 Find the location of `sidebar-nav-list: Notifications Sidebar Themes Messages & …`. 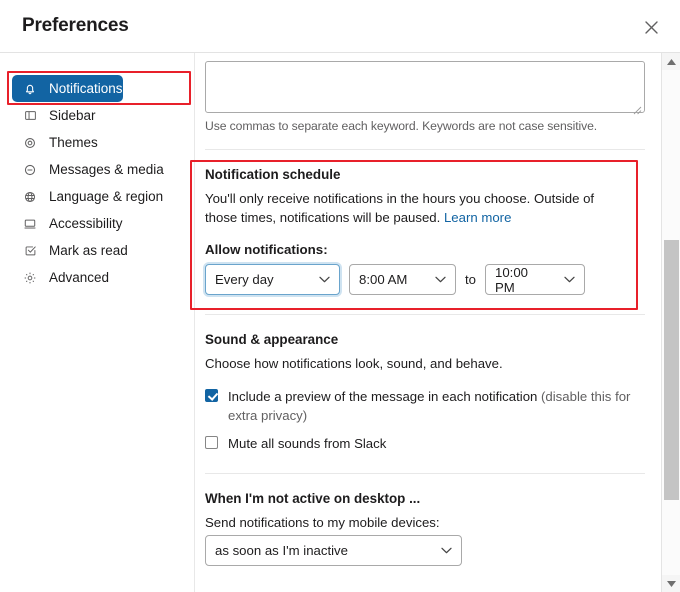

sidebar-nav-list: Notifications Sidebar Themes Messages & … is located at coordinates (97, 183).